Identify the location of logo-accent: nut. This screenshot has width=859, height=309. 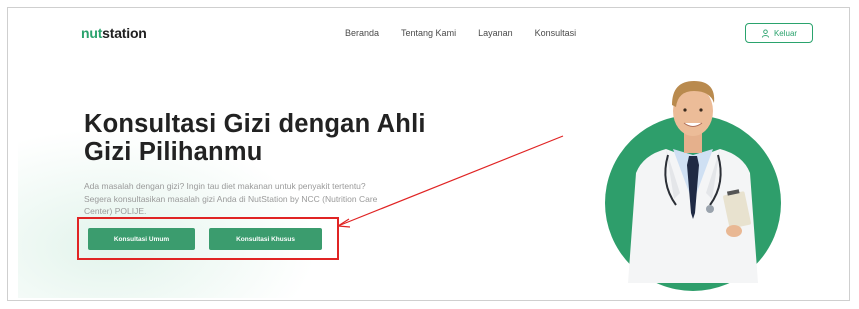
(92, 33).